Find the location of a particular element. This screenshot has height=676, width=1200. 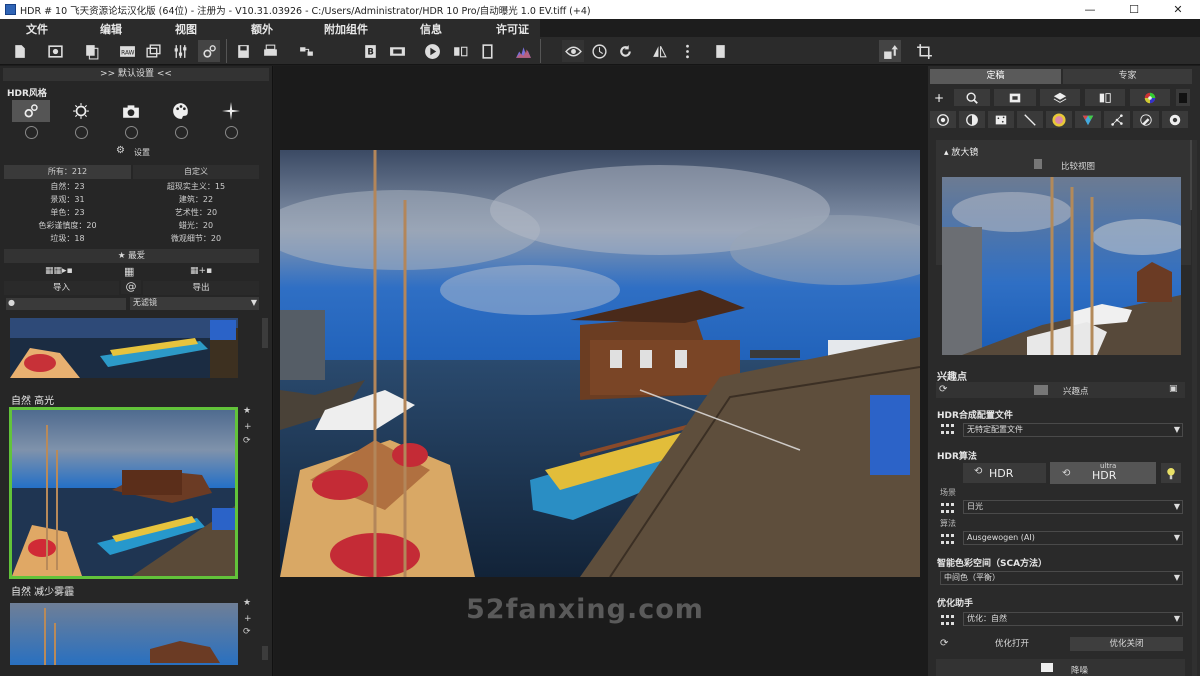

raw-icon: RAW is located at coordinates (127, 51).